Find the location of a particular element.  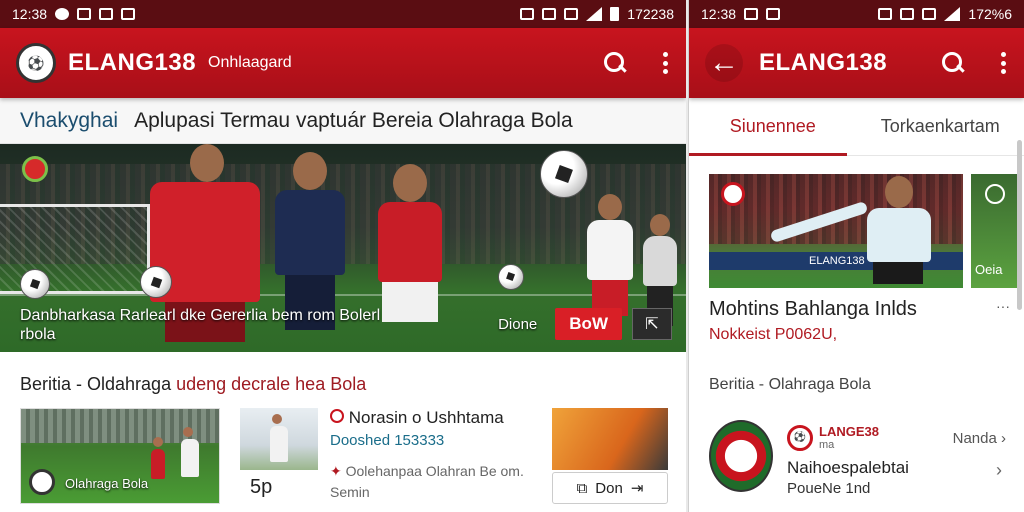

club-badge-icon is located at coordinates (733, 194).